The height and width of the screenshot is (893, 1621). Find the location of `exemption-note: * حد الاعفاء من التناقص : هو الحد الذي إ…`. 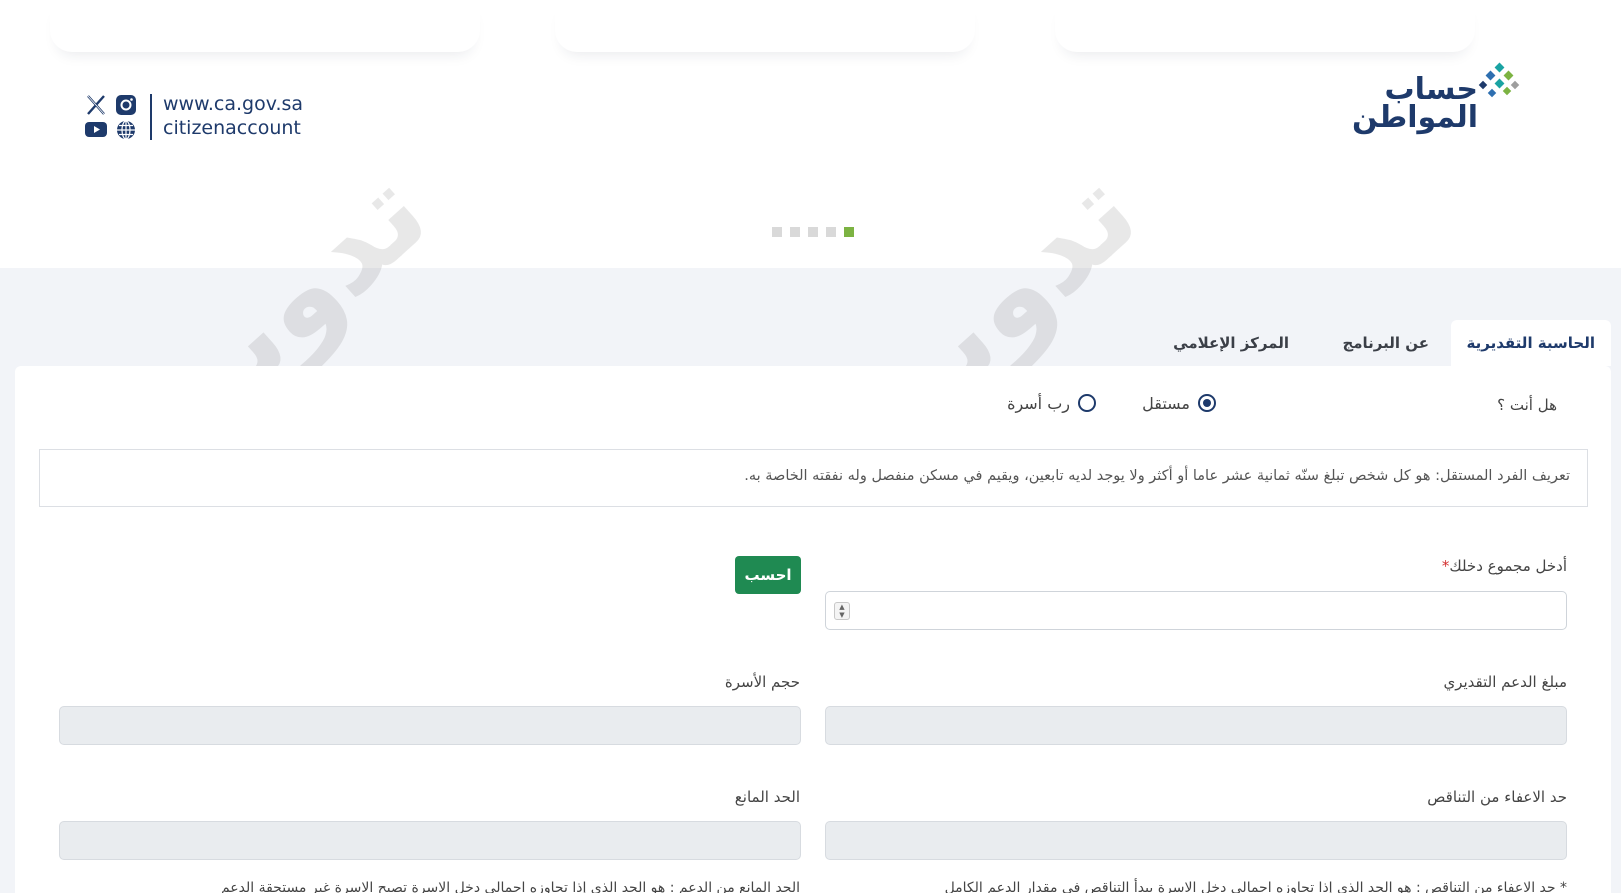

exemption-note: * حد الاعفاء من التناقص : هو الحد الذي إ… is located at coordinates (1255, 886).